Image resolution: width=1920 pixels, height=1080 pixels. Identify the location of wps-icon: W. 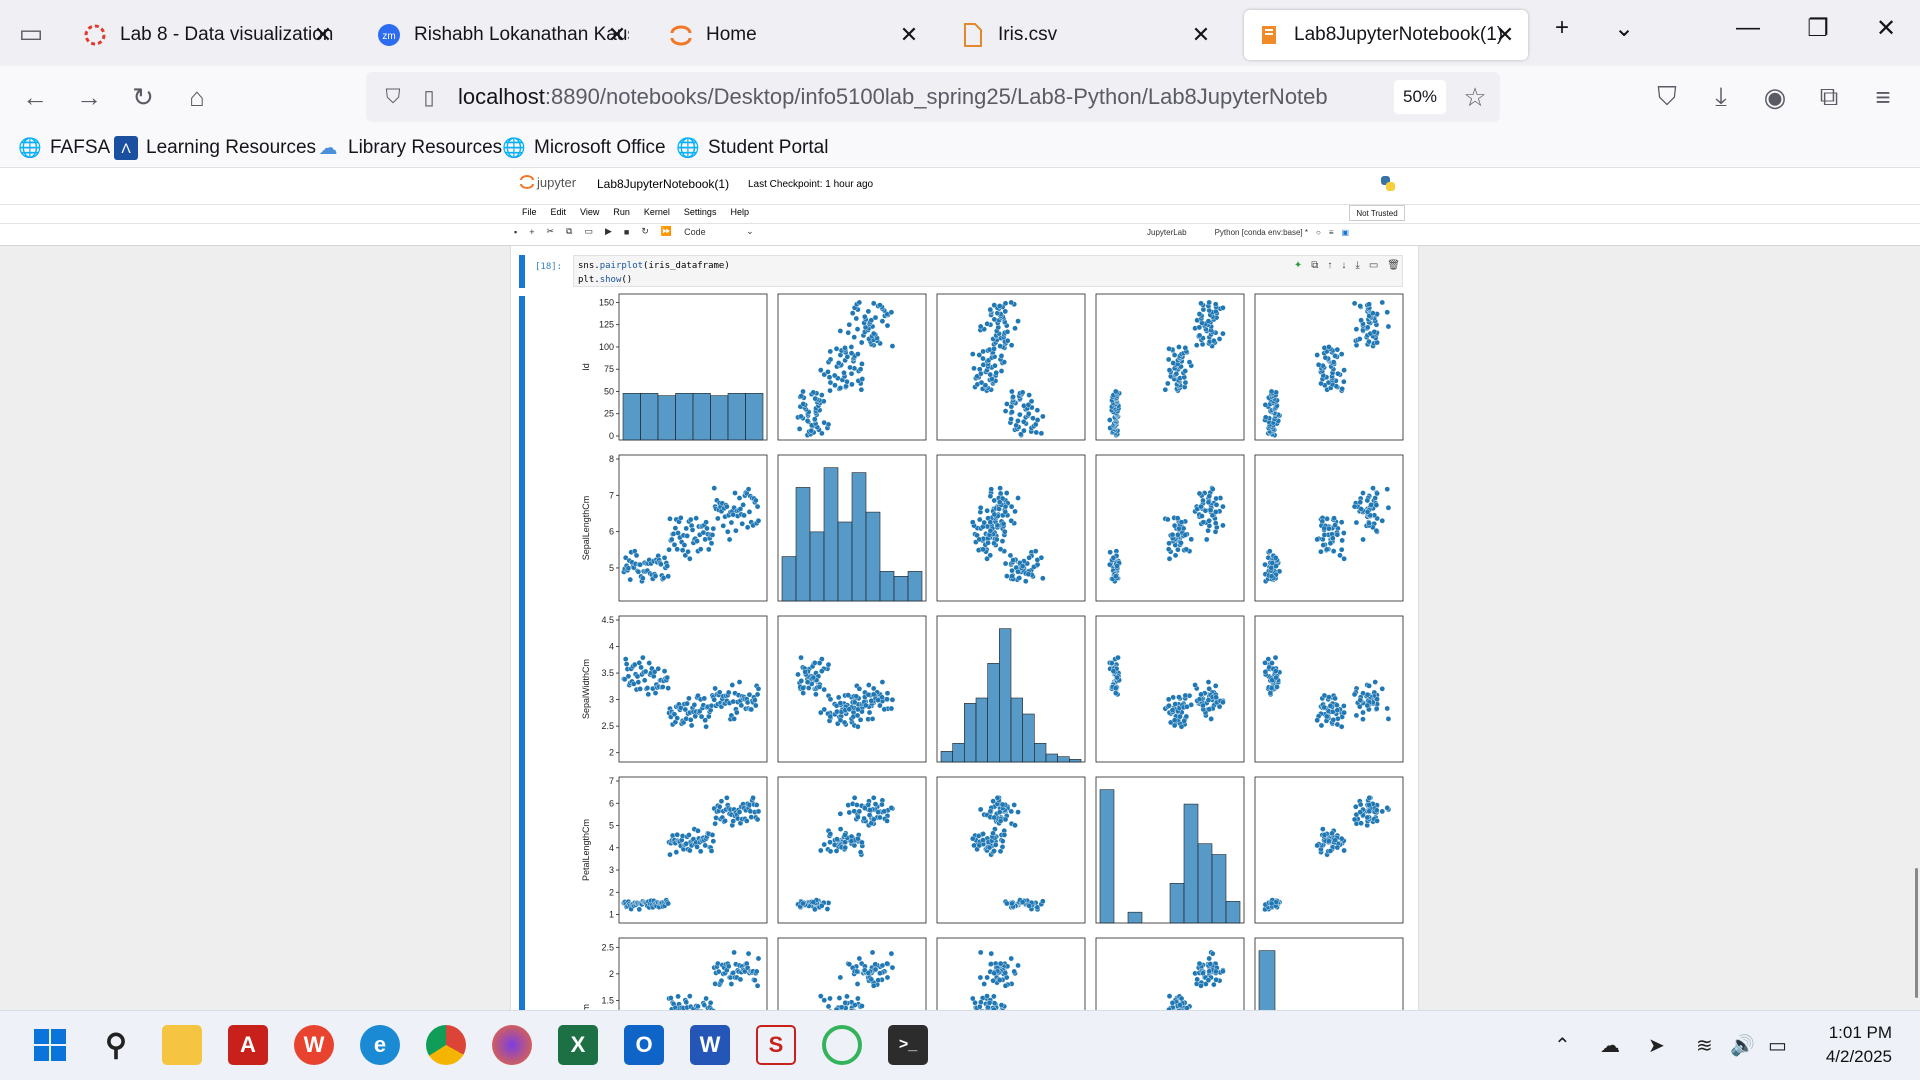
(314, 1045).